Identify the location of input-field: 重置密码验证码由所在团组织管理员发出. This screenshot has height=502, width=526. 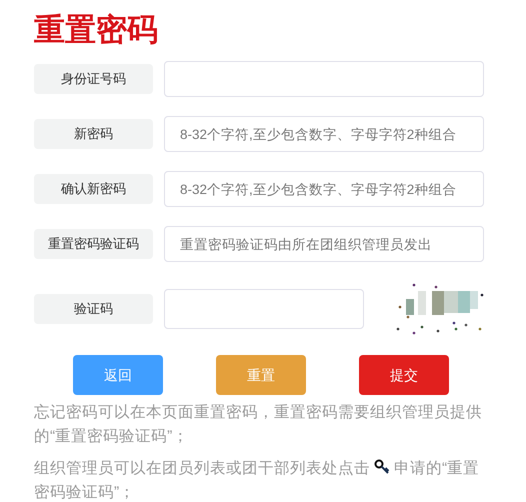
(324, 244).